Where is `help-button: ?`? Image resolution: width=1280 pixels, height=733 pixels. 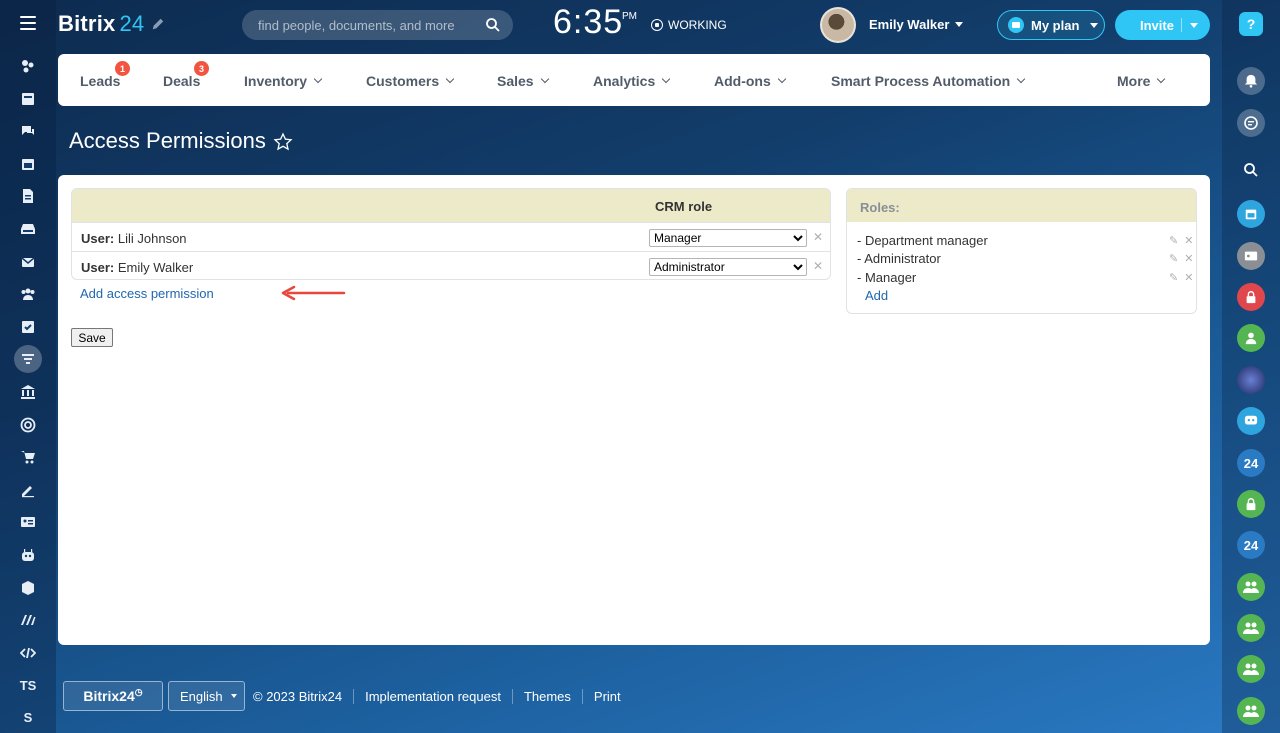
help-button: ? is located at coordinates (1251, 24).